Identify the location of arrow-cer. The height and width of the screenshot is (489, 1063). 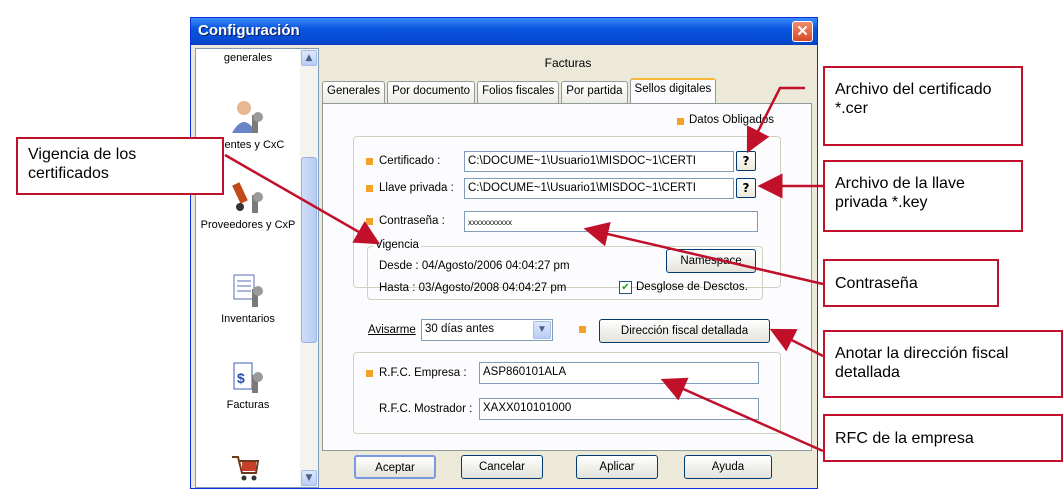
(775, 120).